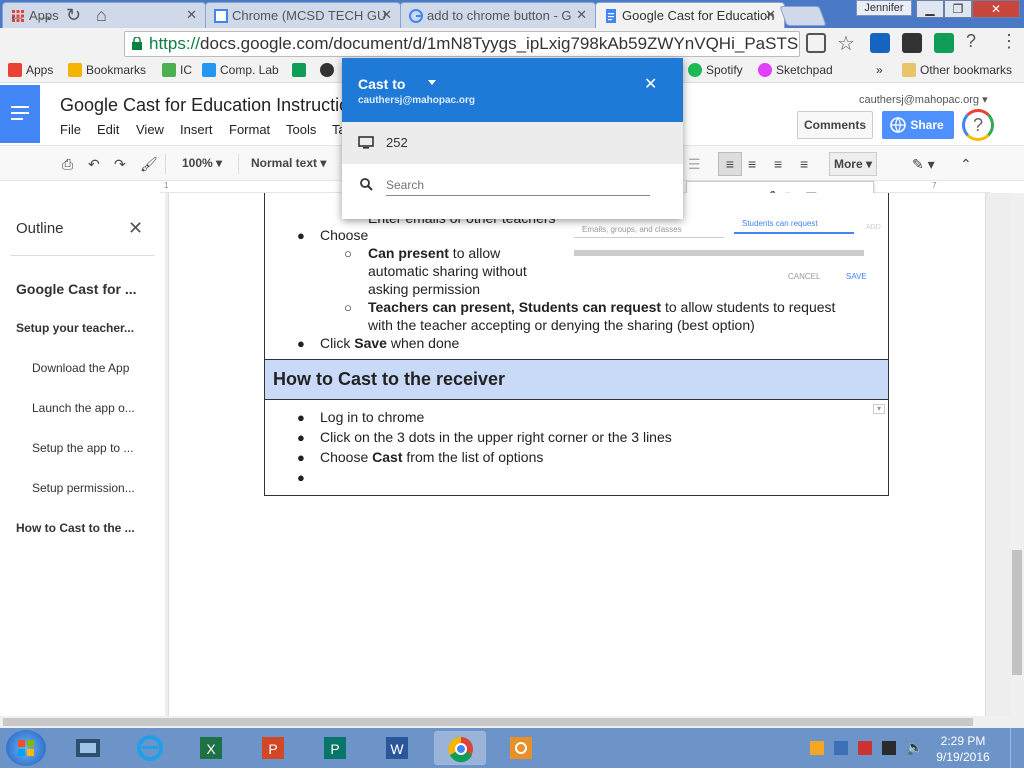  I want to click on tray-alert-icon, so click(865, 748).